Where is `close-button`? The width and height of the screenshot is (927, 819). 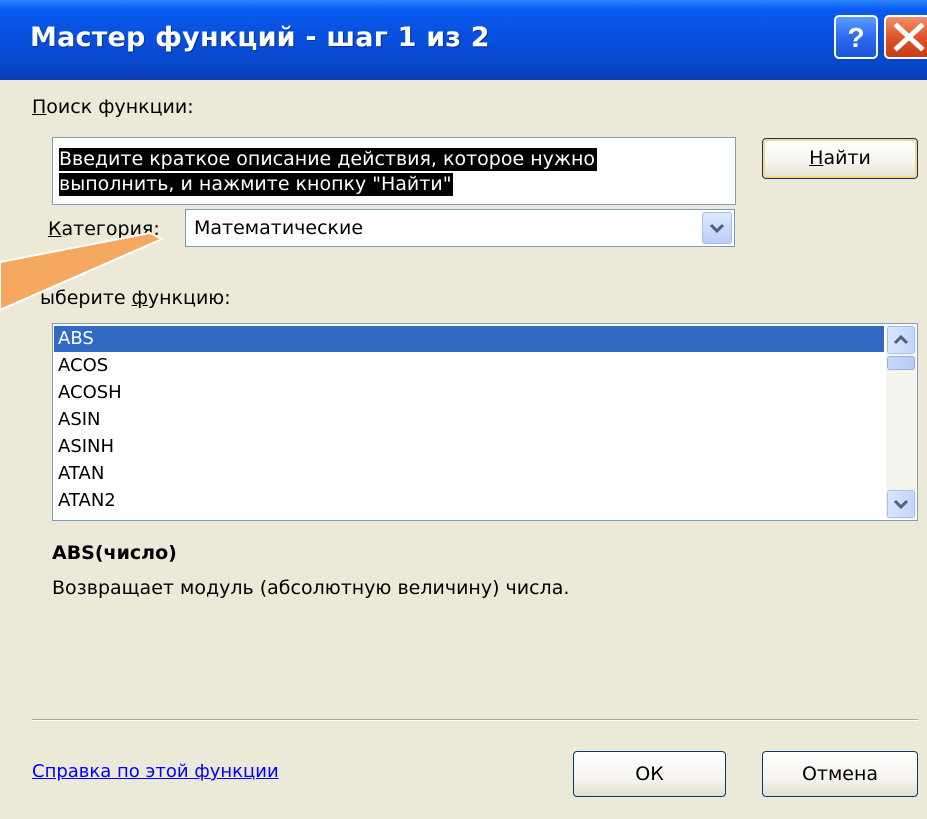 close-button is located at coordinates (905, 37).